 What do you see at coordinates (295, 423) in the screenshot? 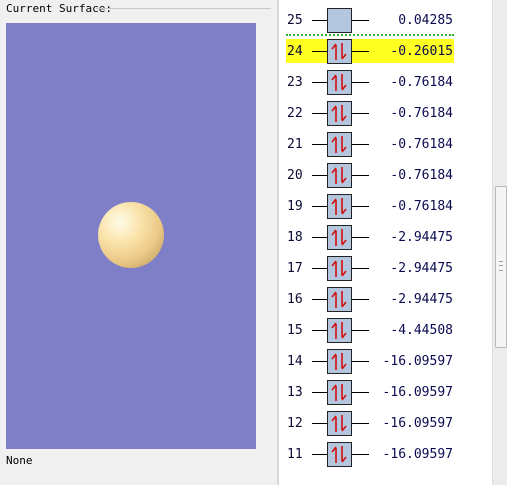
I see `orbital-index: 12` at bounding box center [295, 423].